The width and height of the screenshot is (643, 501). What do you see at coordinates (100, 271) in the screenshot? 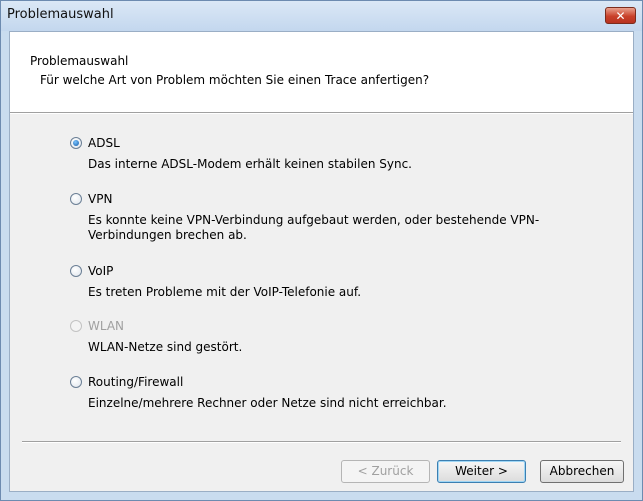
I see `option-label: VoIP` at bounding box center [100, 271].